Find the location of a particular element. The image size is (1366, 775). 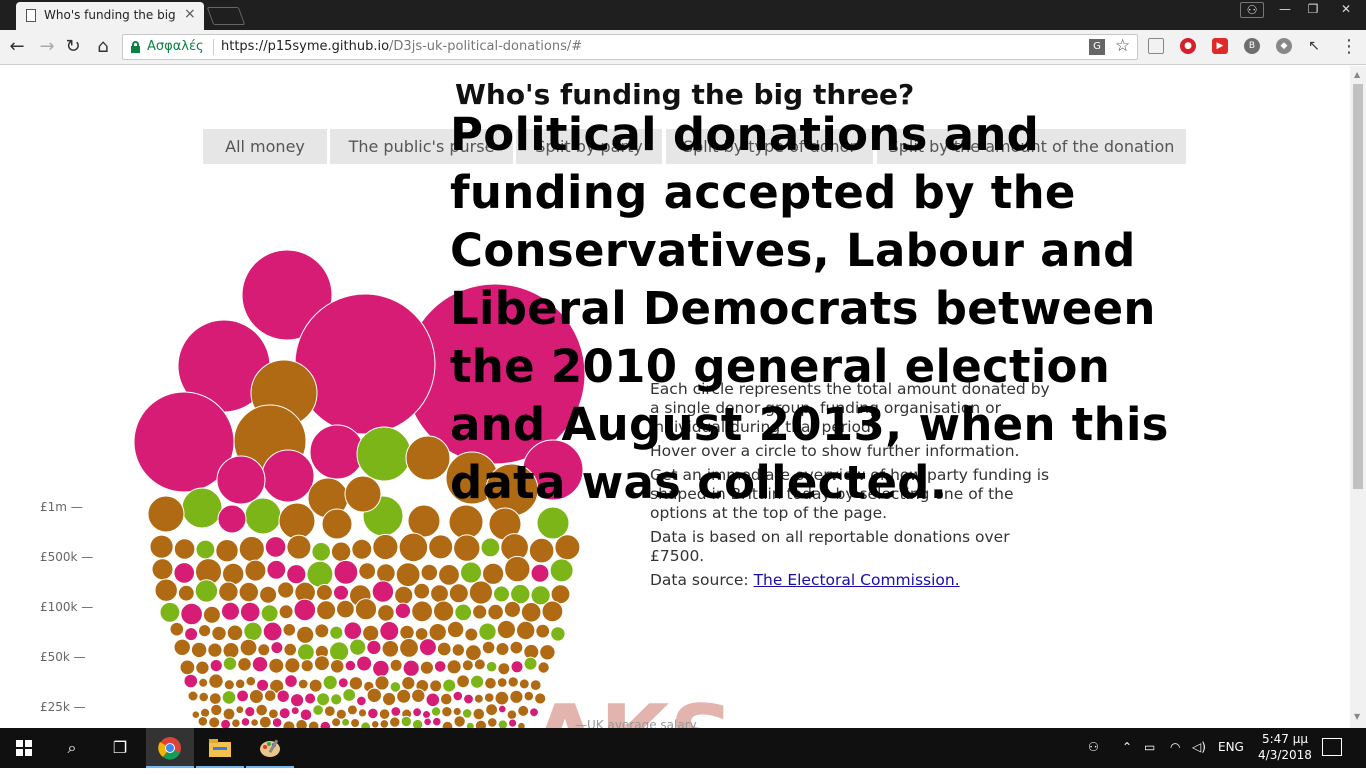

off-extension-icon: ◆ is located at coordinates (1284, 46).